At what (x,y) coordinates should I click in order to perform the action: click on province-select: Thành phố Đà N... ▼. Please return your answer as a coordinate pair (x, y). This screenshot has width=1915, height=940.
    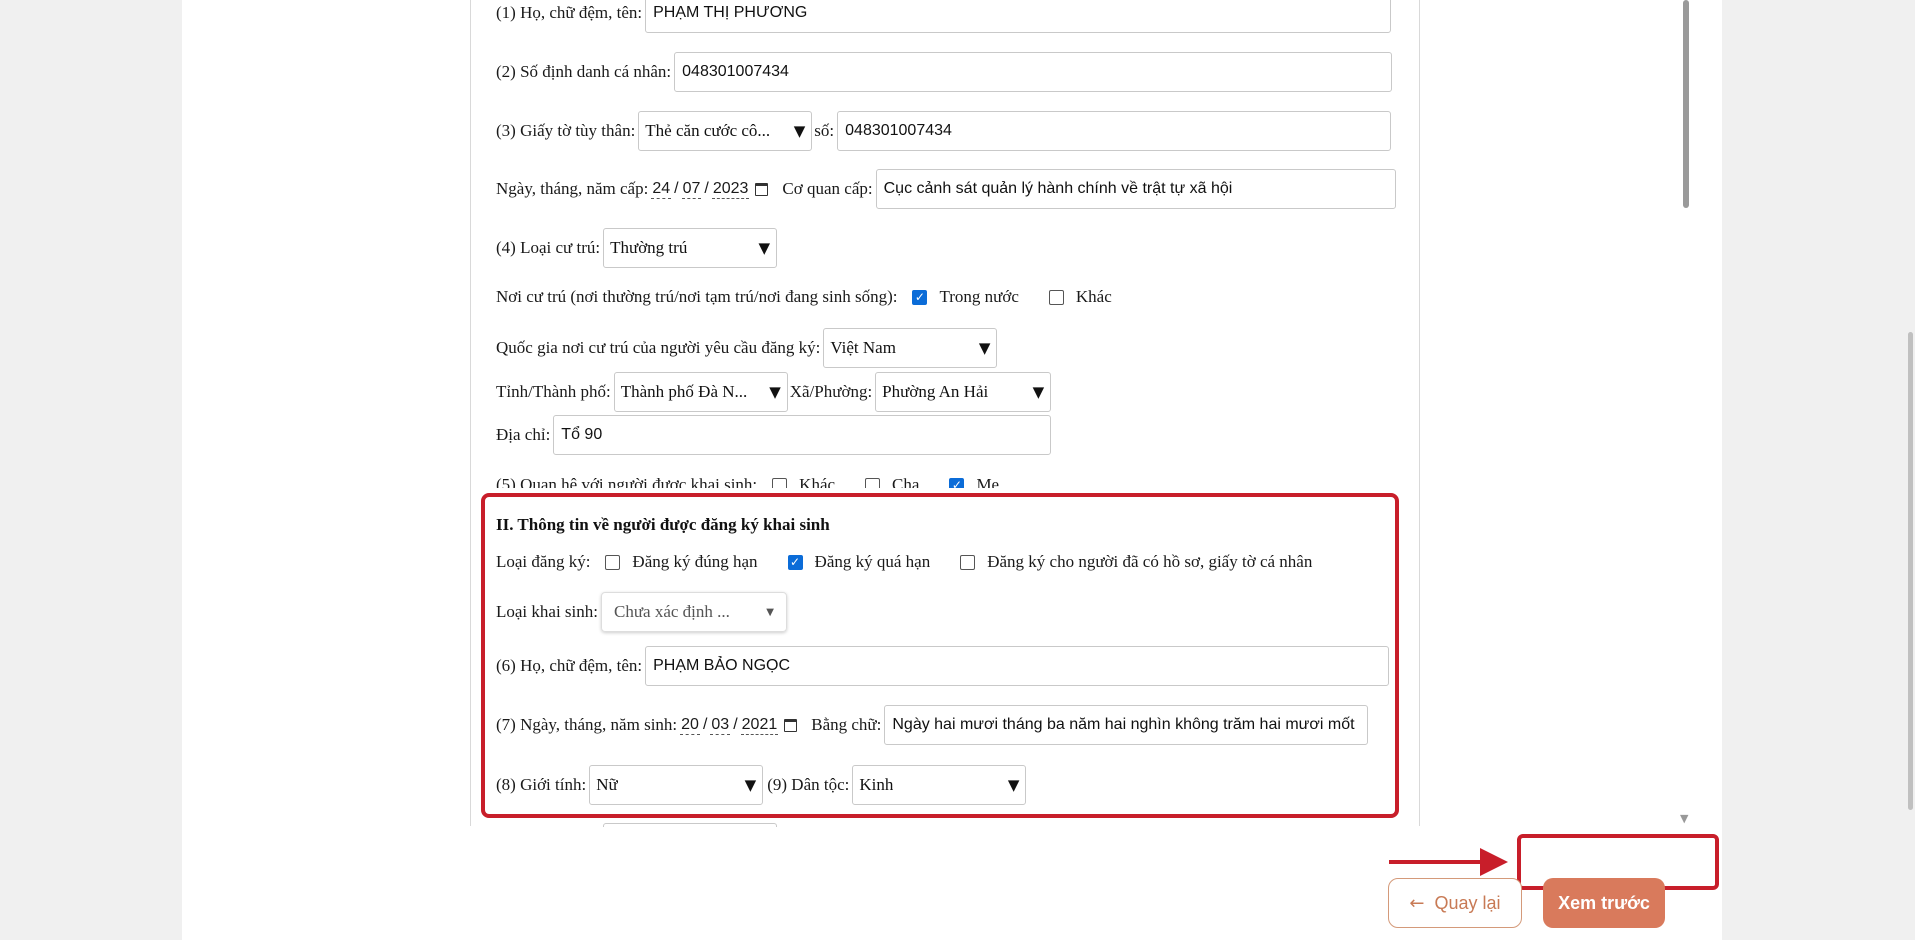
    Looking at the image, I should click on (700, 392).